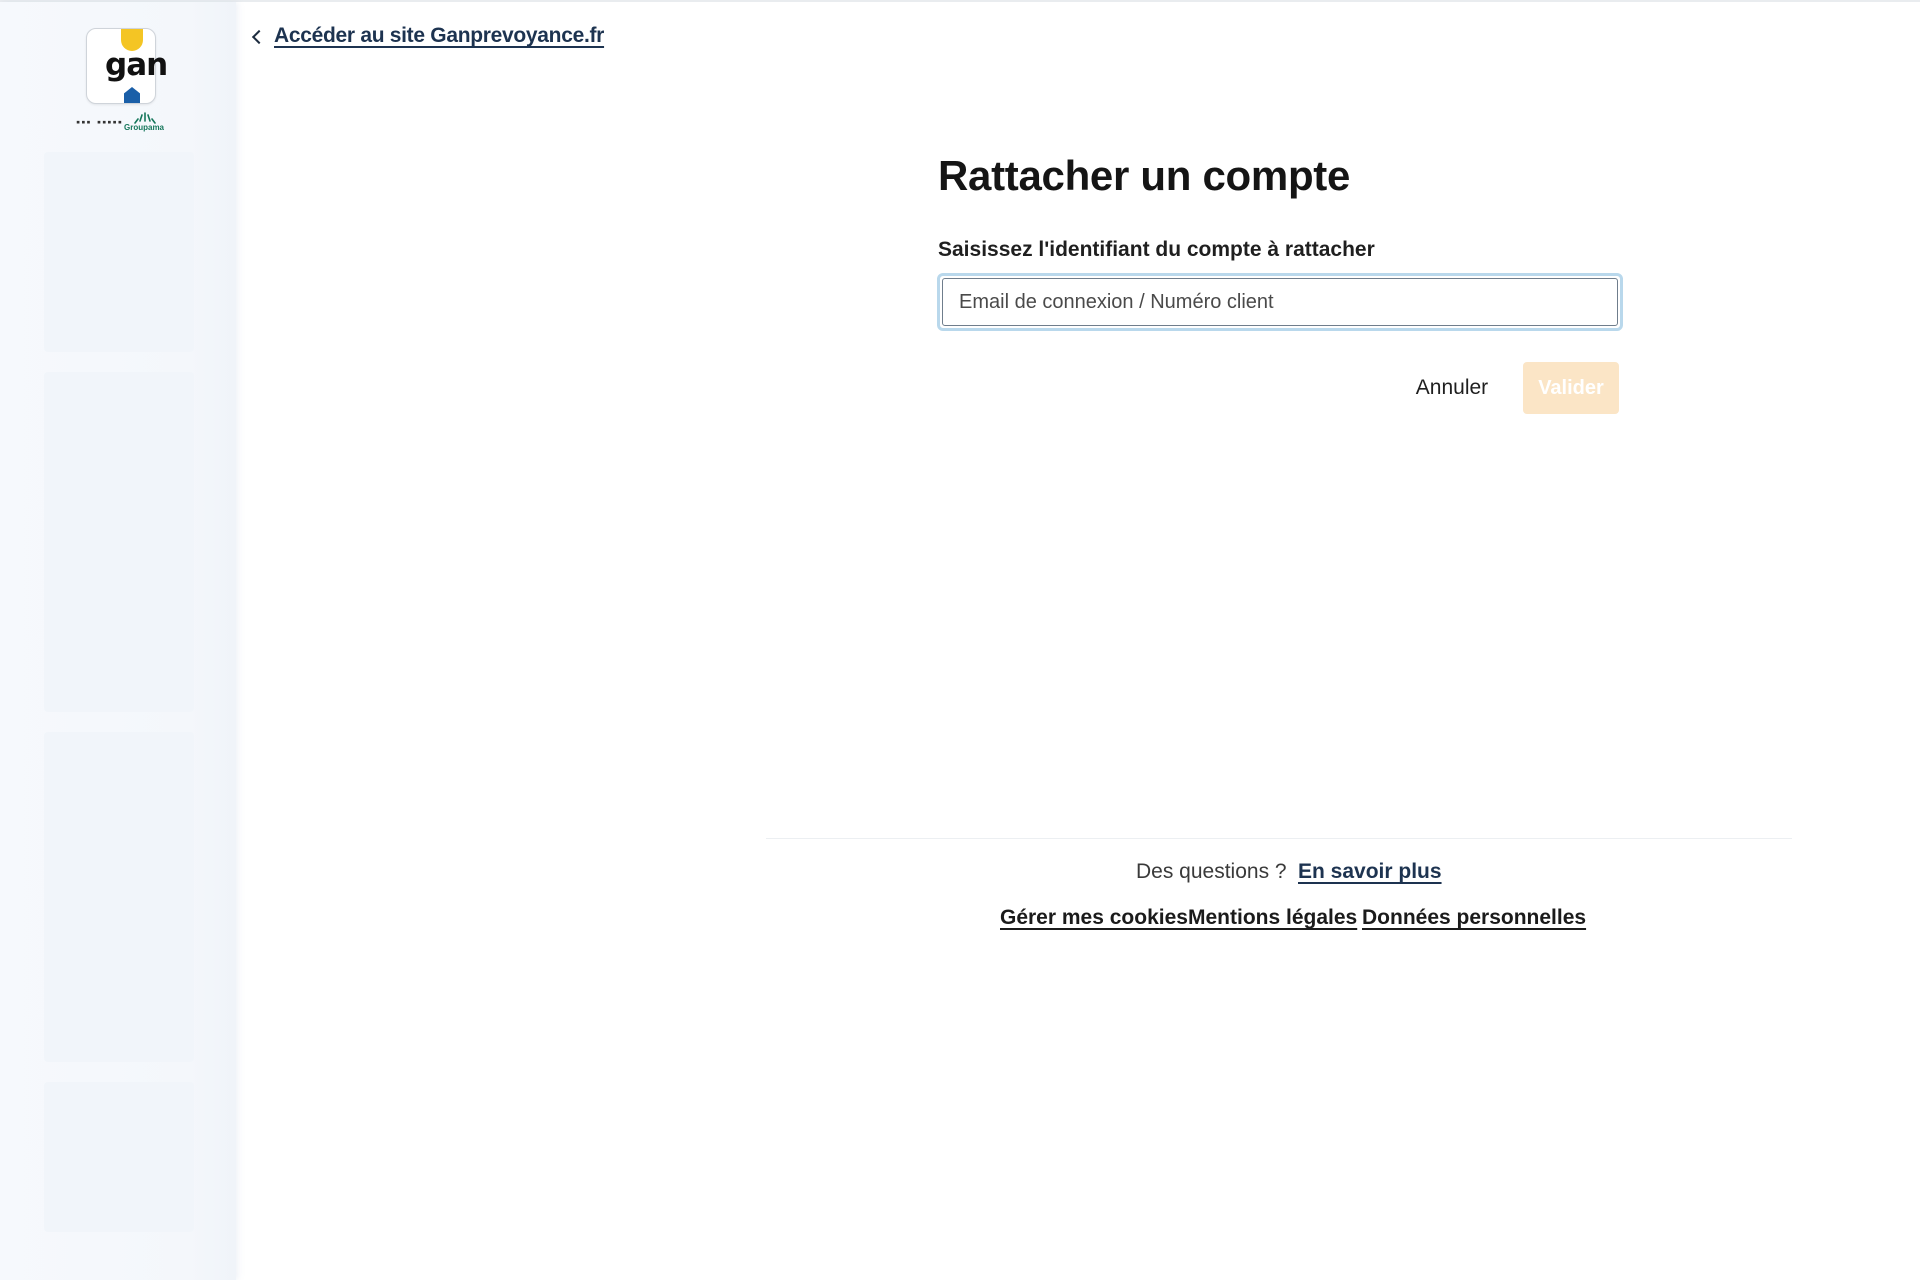 Image resolution: width=1920 pixels, height=1280 pixels. What do you see at coordinates (1144, 175) in the screenshot?
I see `page-title: Rattacher un compte` at bounding box center [1144, 175].